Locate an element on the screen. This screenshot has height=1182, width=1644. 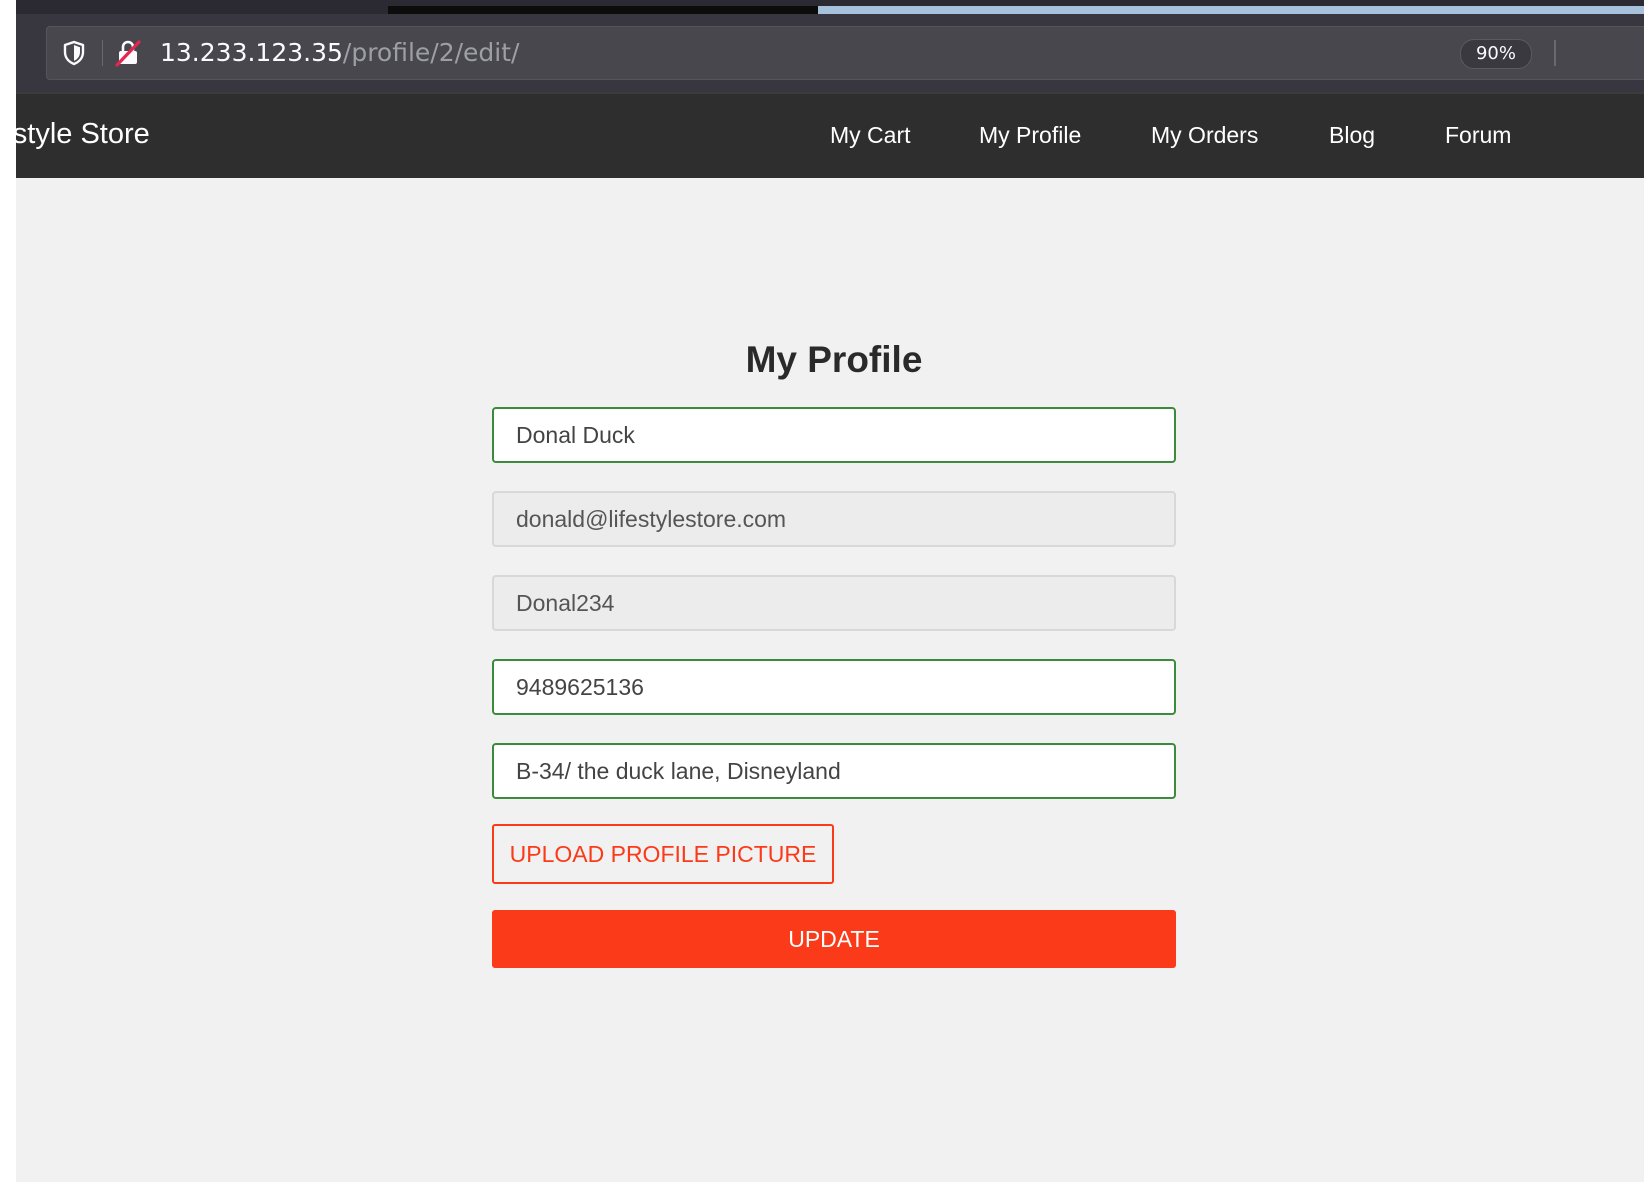
address-bar: 13.233.123.35/profile/2/edit/ 90% is located at coordinates (845, 53).